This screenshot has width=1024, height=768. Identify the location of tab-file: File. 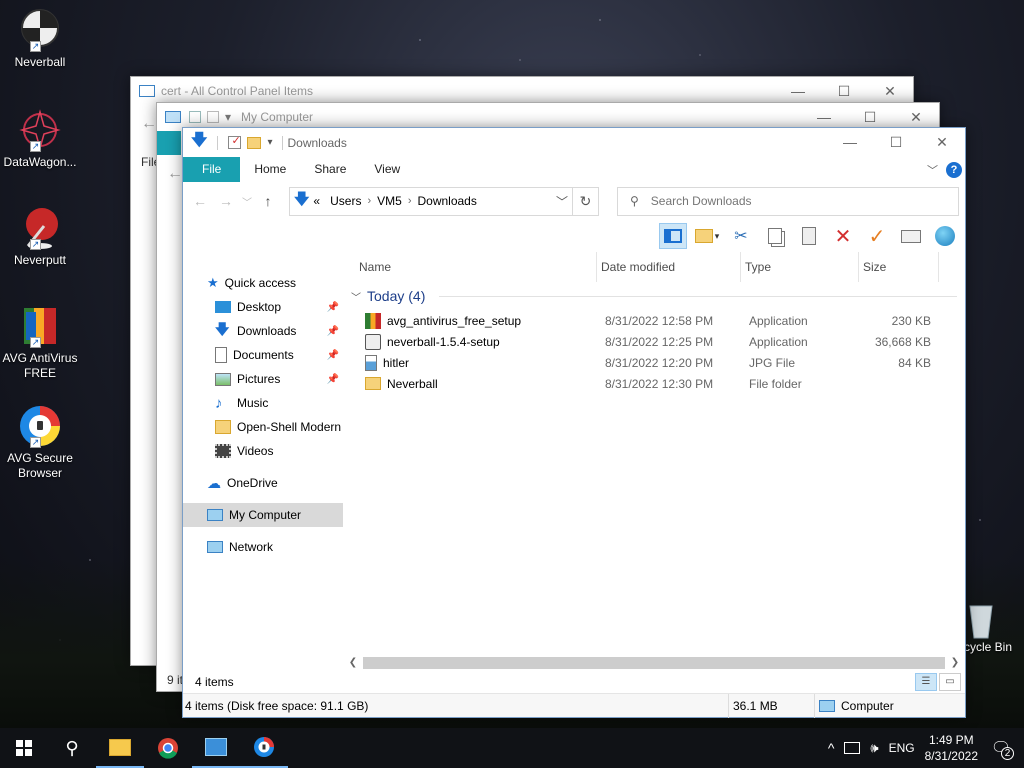
(212, 169).